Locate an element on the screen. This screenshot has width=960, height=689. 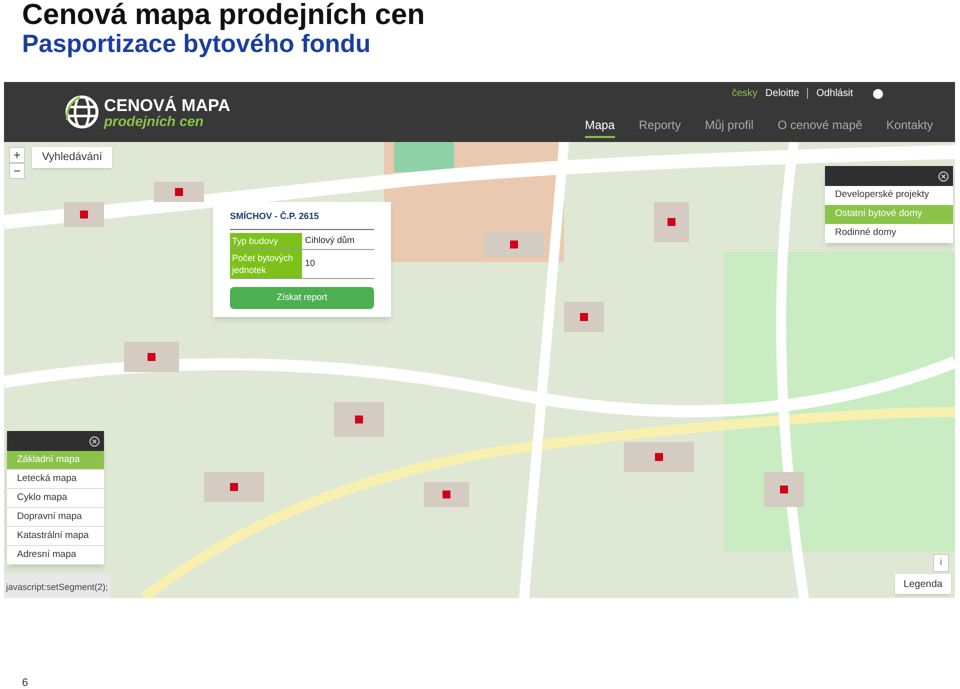
layer-item: Letecká mapa is located at coordinates (55, 479).